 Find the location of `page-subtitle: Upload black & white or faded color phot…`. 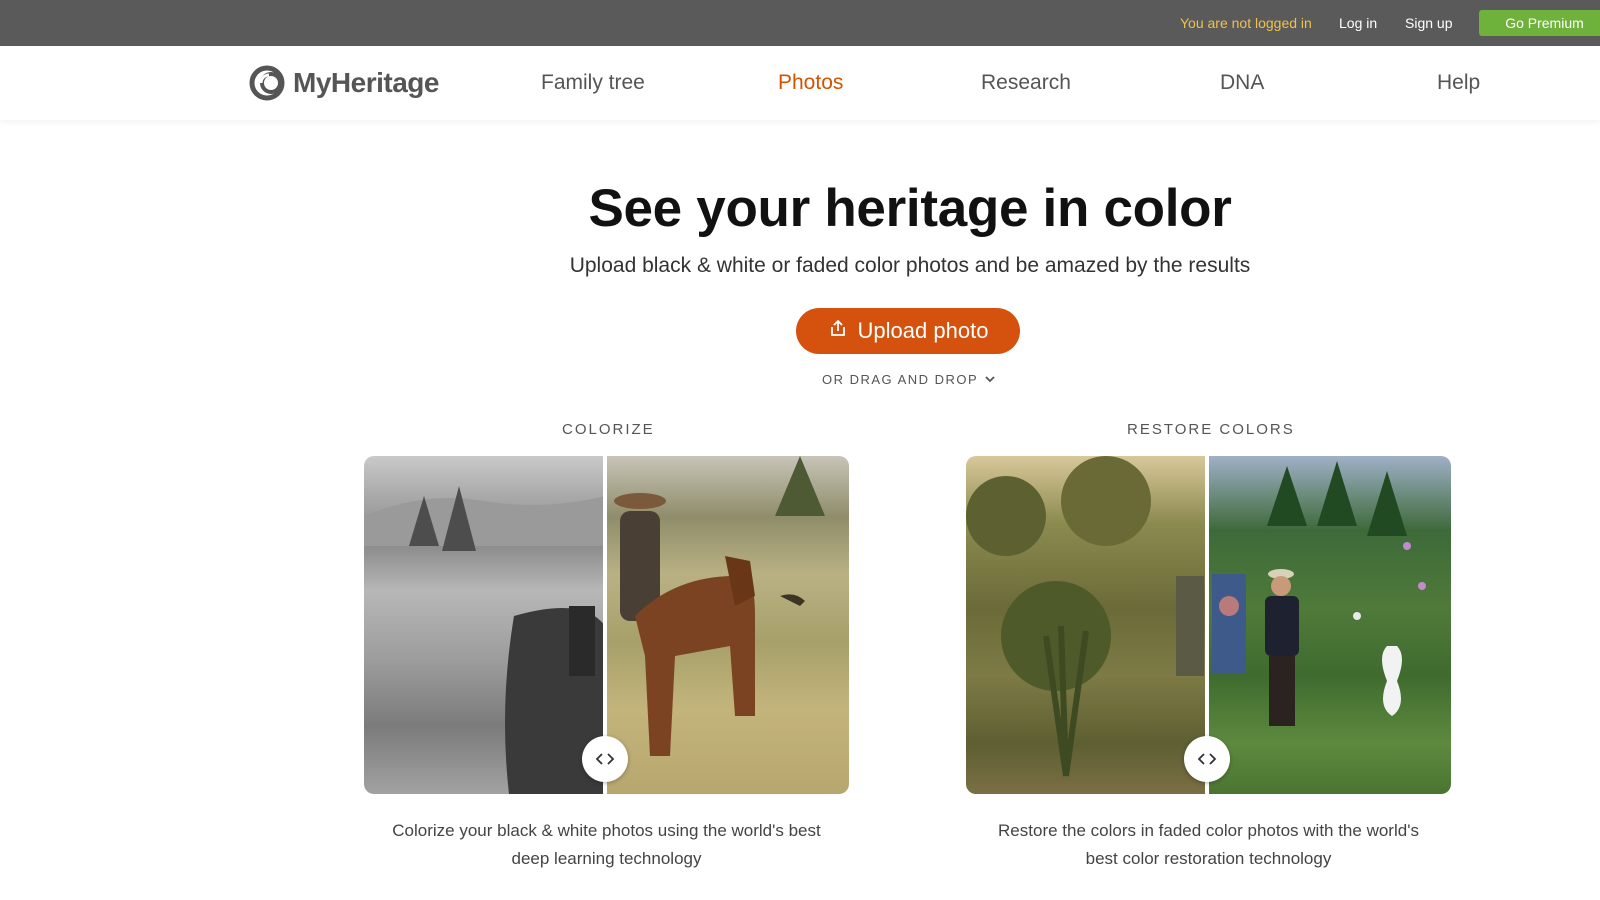

page-subtitle: Upload black & white or faded color phot… is located at coordinates (910, 265).